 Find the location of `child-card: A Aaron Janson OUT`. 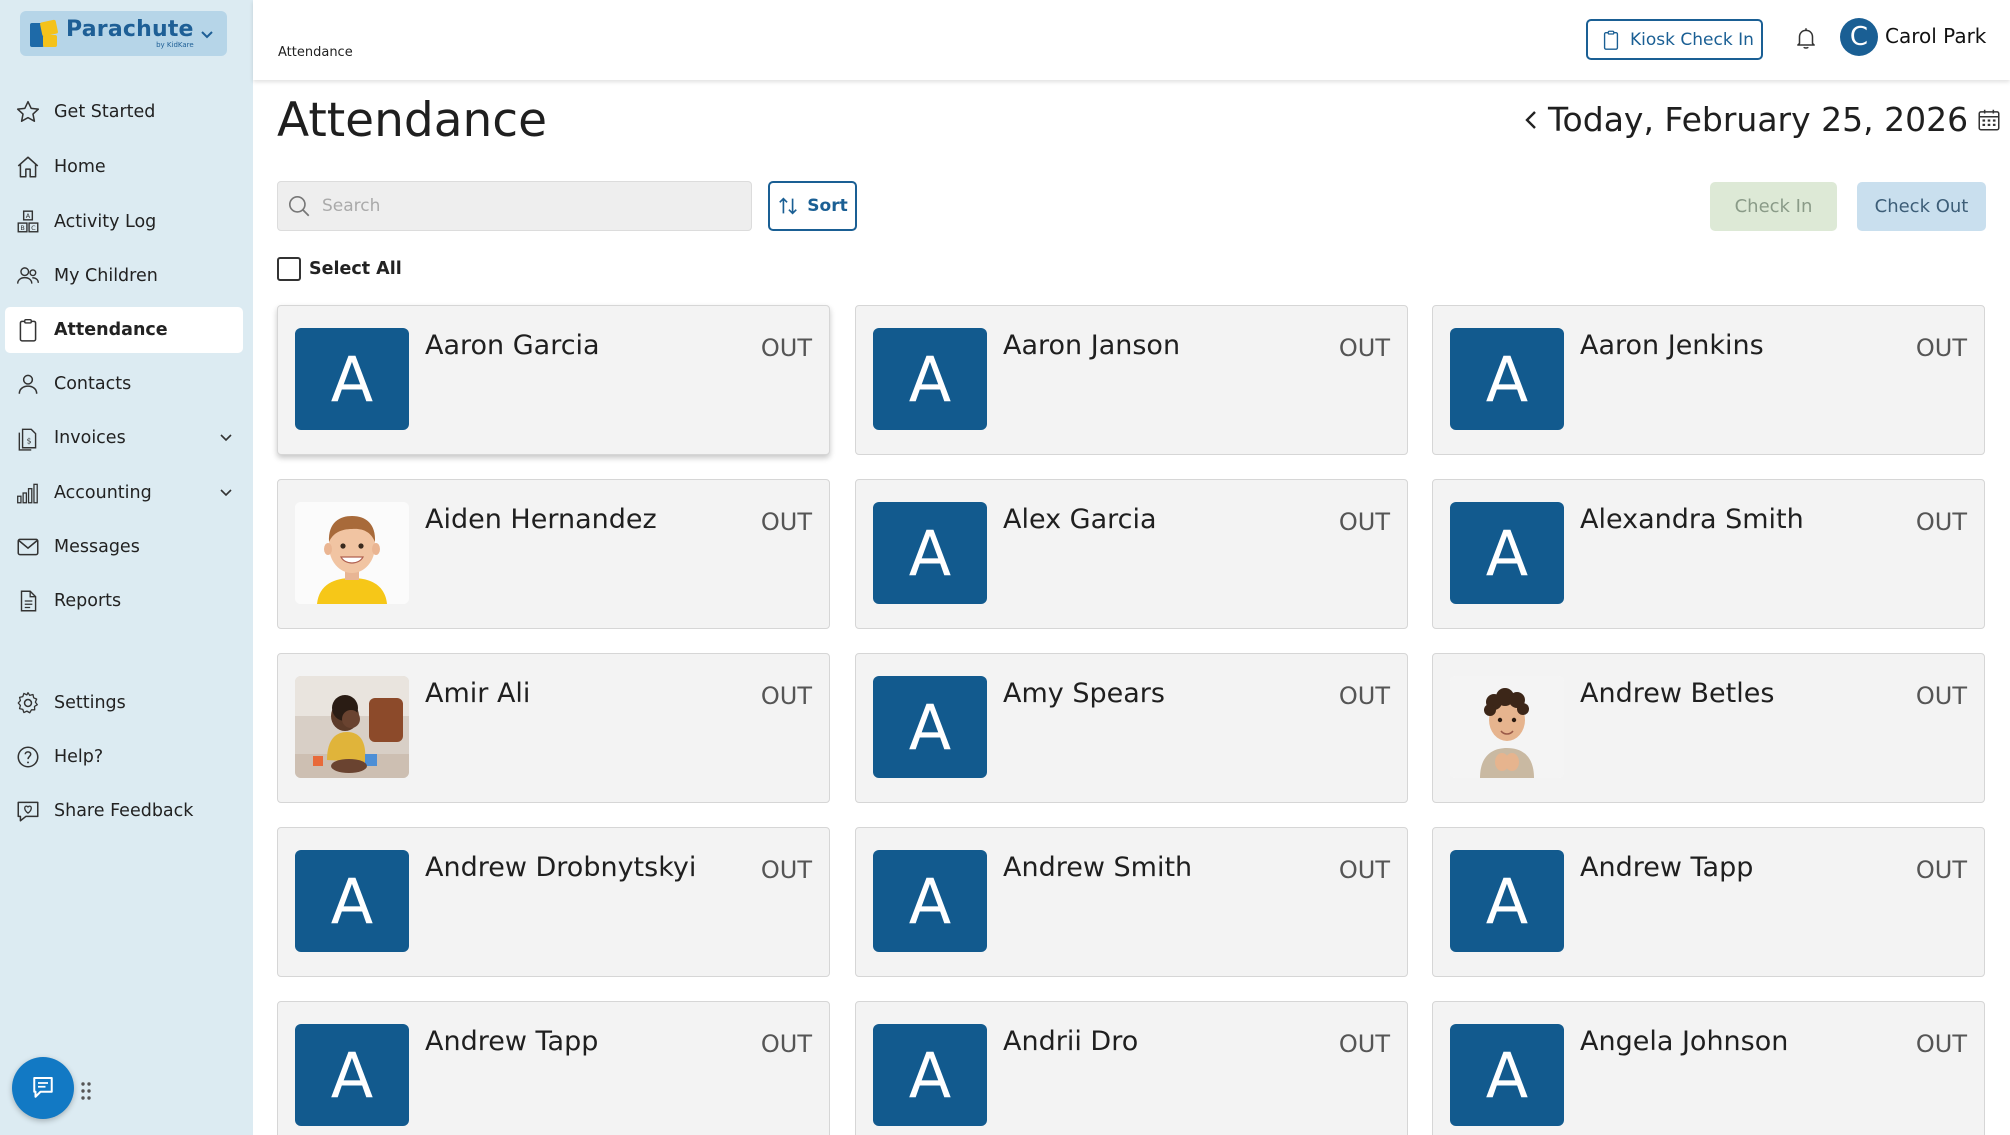

child-card: A Aaron Janson OUT is located at coordinates (1131, 380).